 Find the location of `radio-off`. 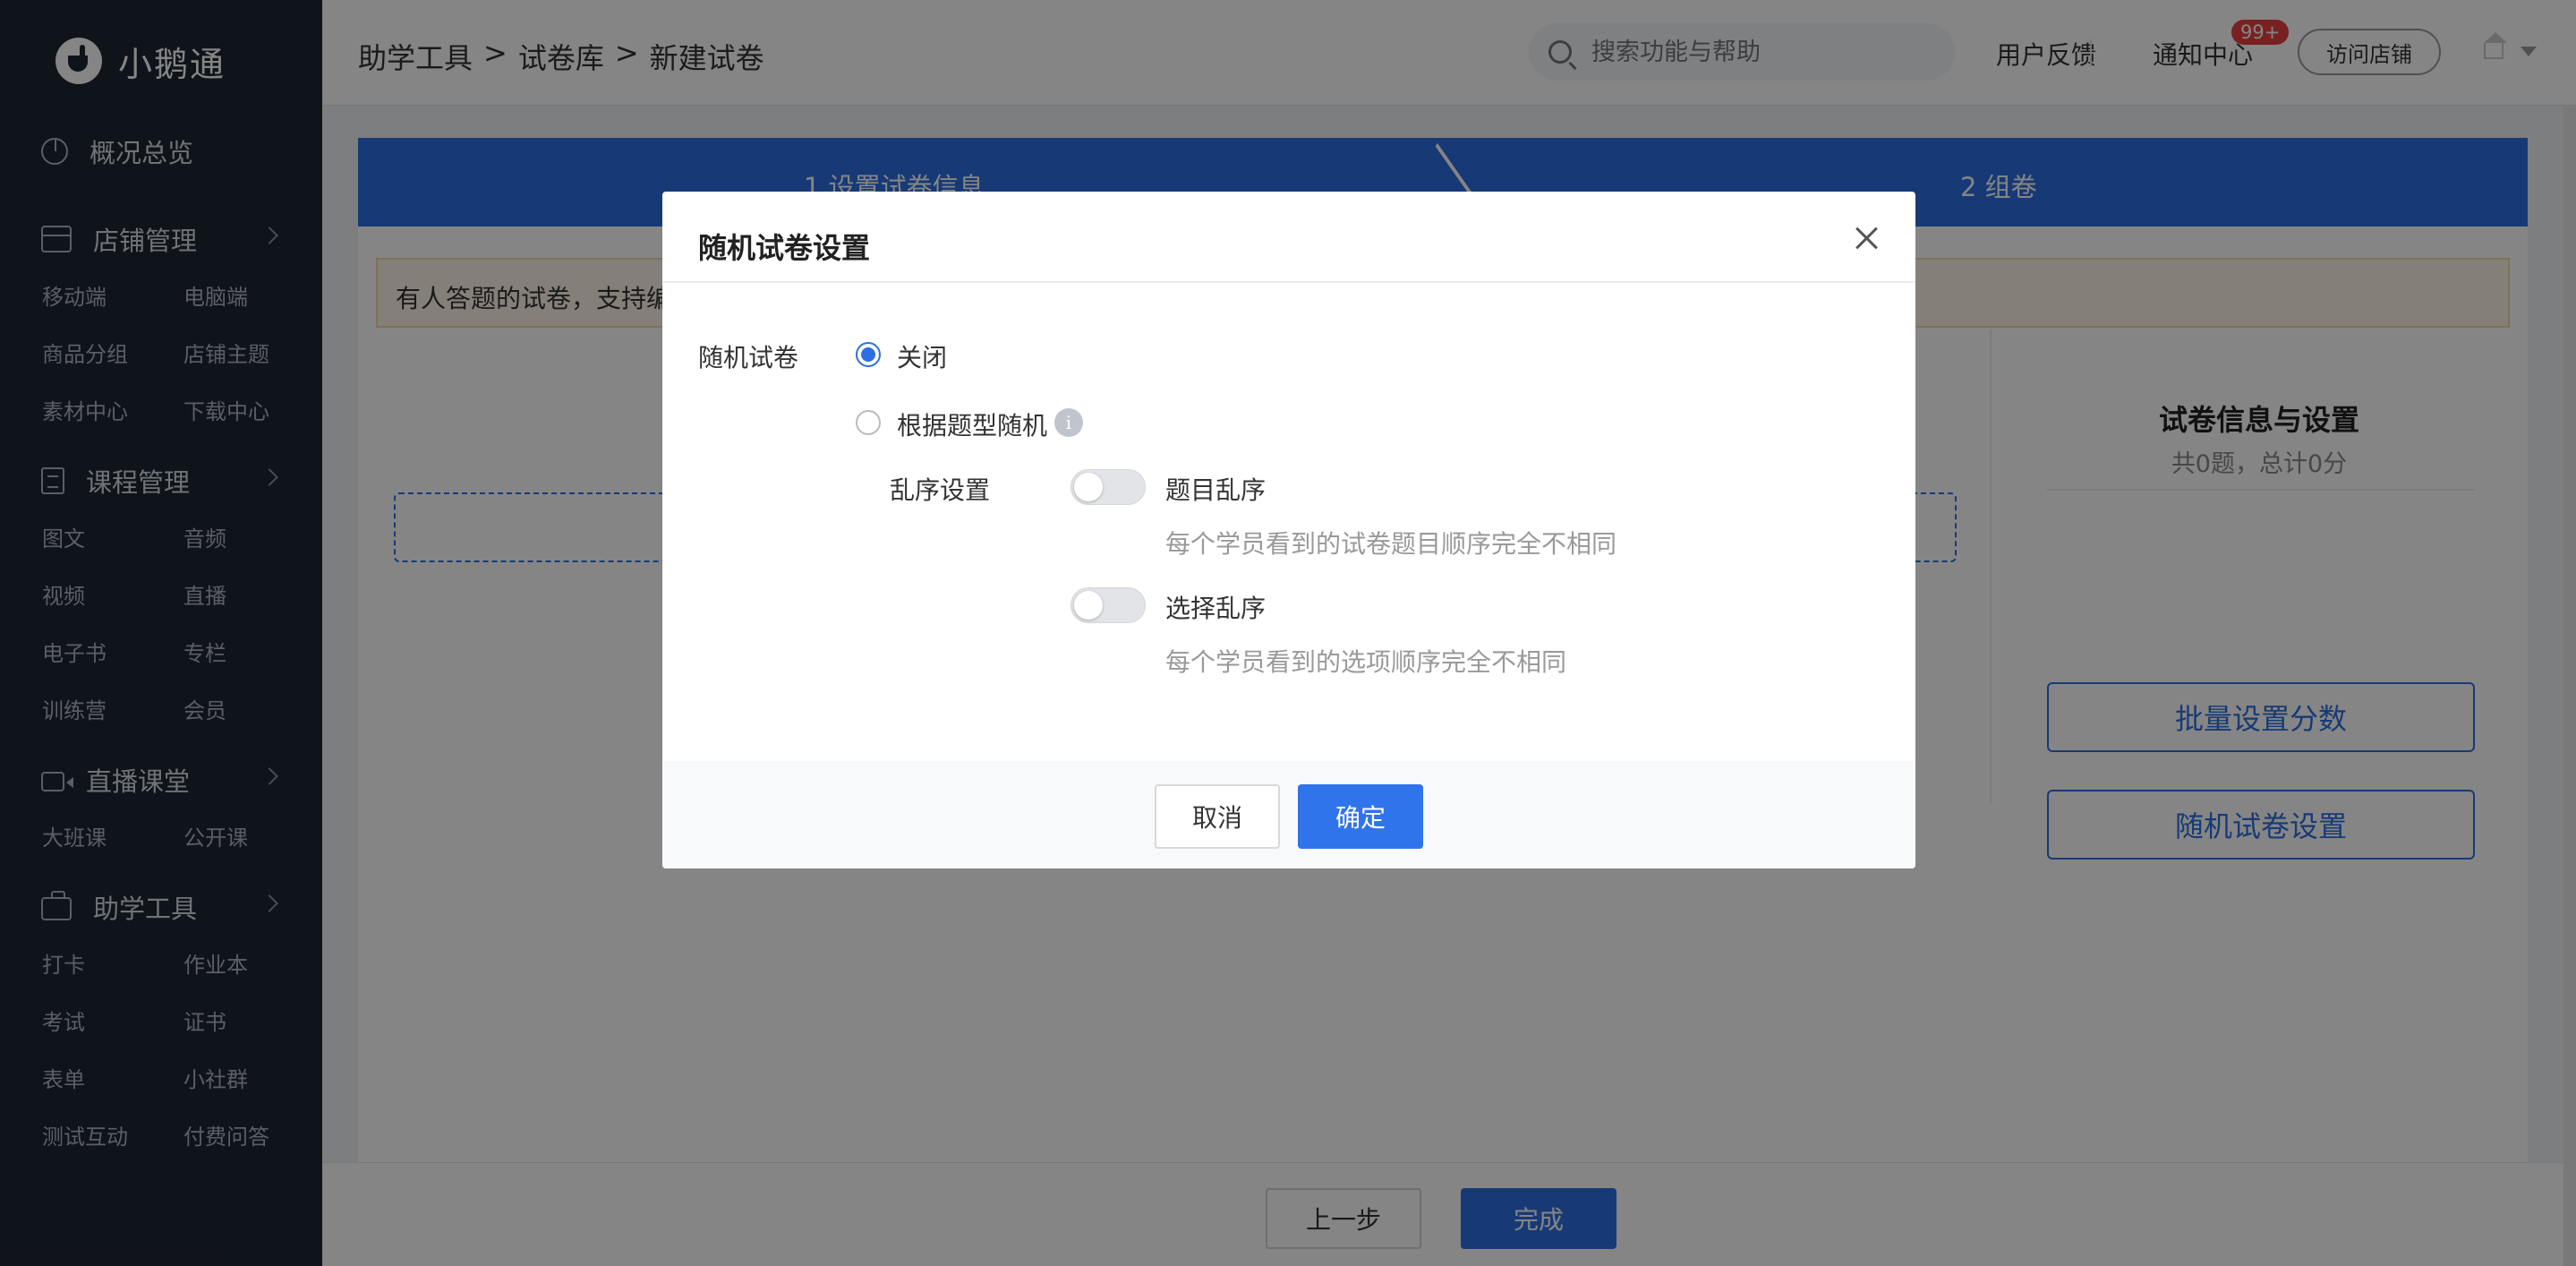

radio-off is located at coordinates (868, 354).